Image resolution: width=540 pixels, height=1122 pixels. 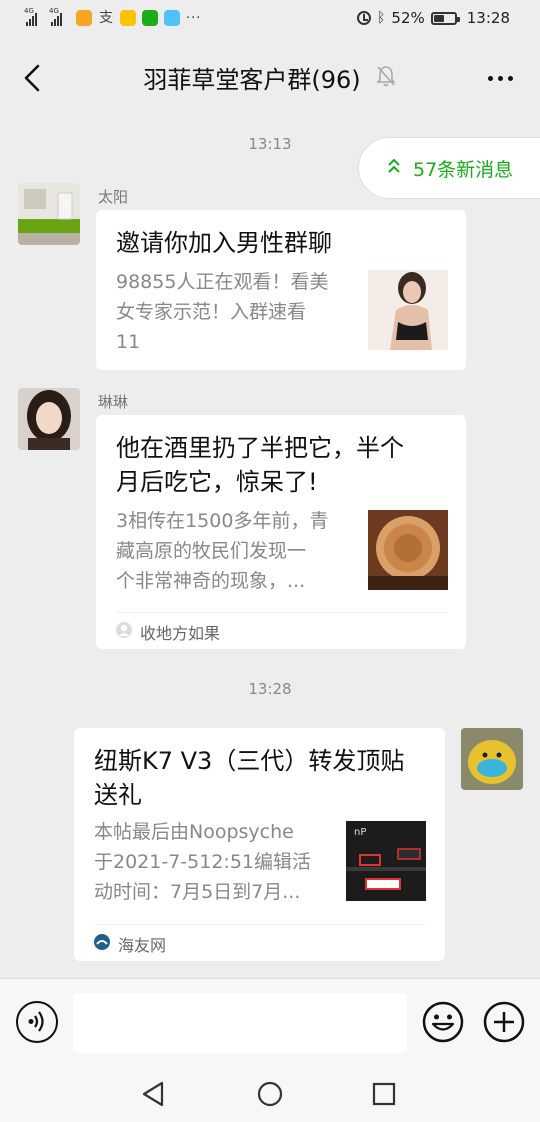 What do you see at coordinates (217, 482) in the screenshot?
I see `card-title-line: 月后吃它，惊呆了!` at bounding box center [217, 482].